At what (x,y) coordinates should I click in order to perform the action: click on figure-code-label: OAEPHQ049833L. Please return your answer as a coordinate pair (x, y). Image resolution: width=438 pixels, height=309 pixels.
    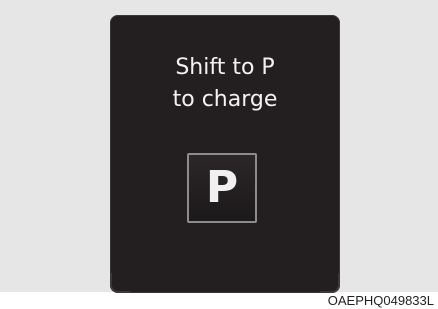
    Looking at the image, I should click on (380, 300).